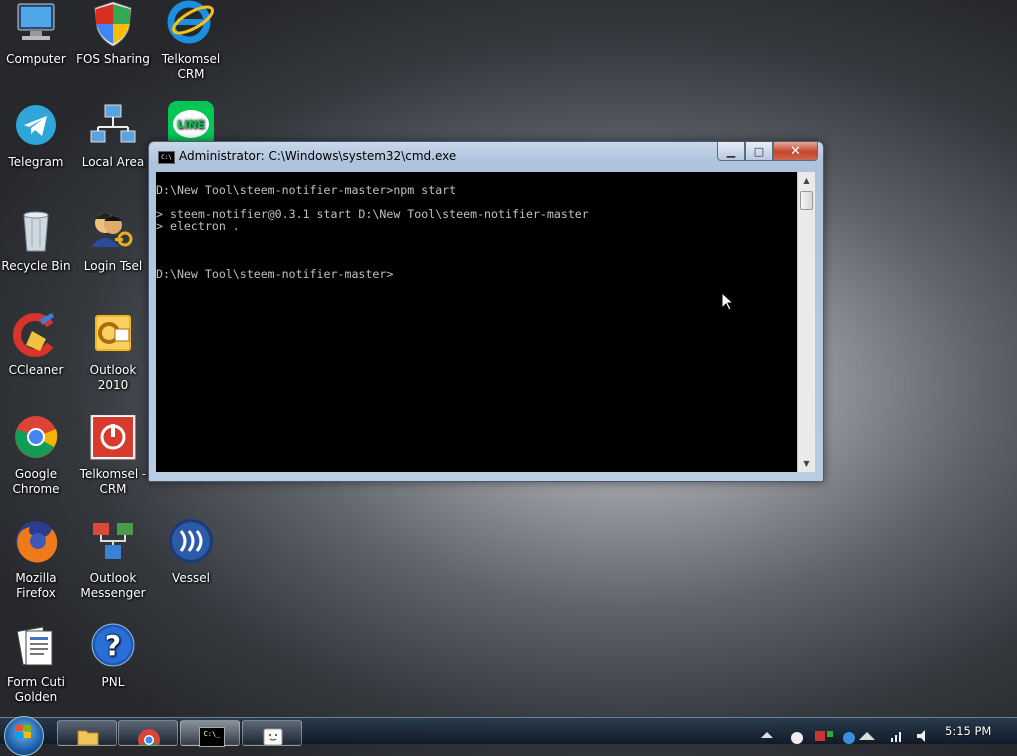  I want to click on internet-explorer-icon, so click(191, 24).